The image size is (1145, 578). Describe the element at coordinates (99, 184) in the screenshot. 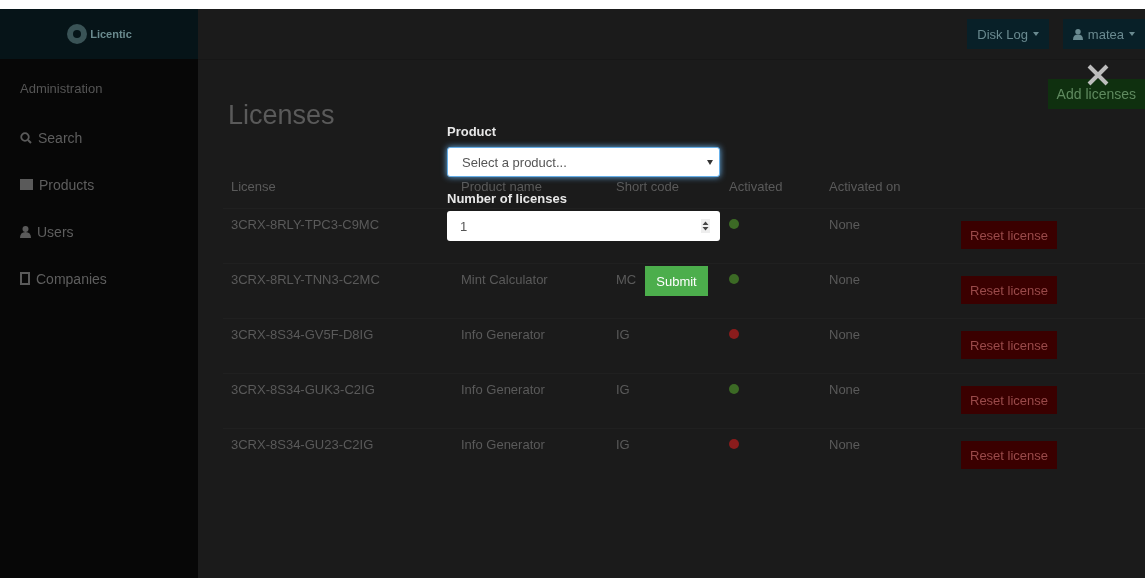

I see `sidebar-item: Products` at that location.